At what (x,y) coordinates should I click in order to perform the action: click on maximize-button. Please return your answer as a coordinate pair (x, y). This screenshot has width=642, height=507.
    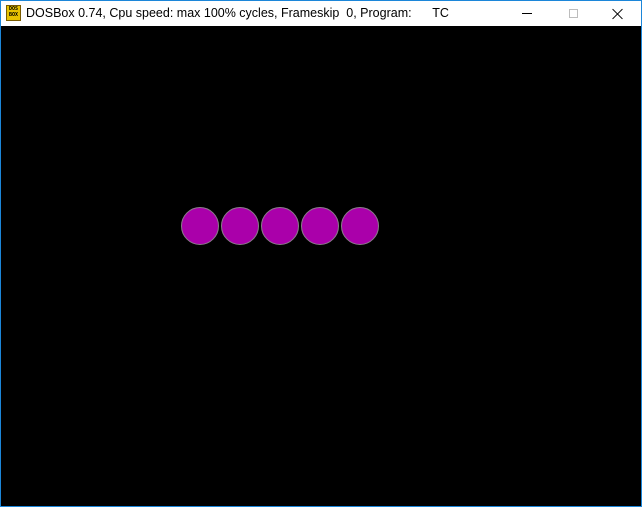
    Looking at the image, I should click on (573, 13).